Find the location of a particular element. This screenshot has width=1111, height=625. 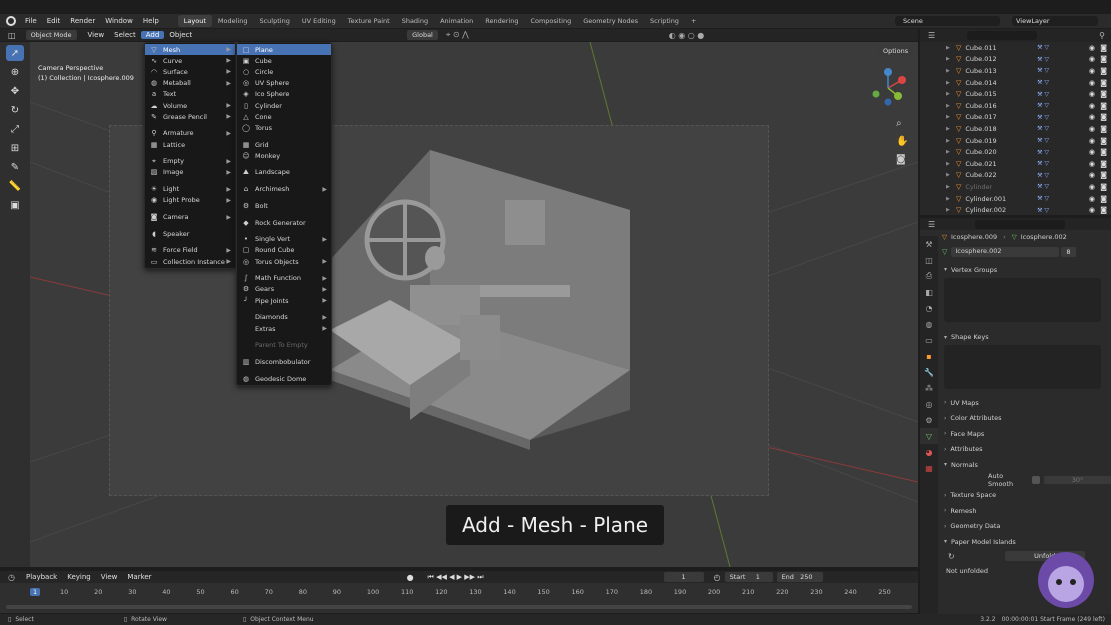

object-name: Icosphere.009 is located at coordinates (974, 237).